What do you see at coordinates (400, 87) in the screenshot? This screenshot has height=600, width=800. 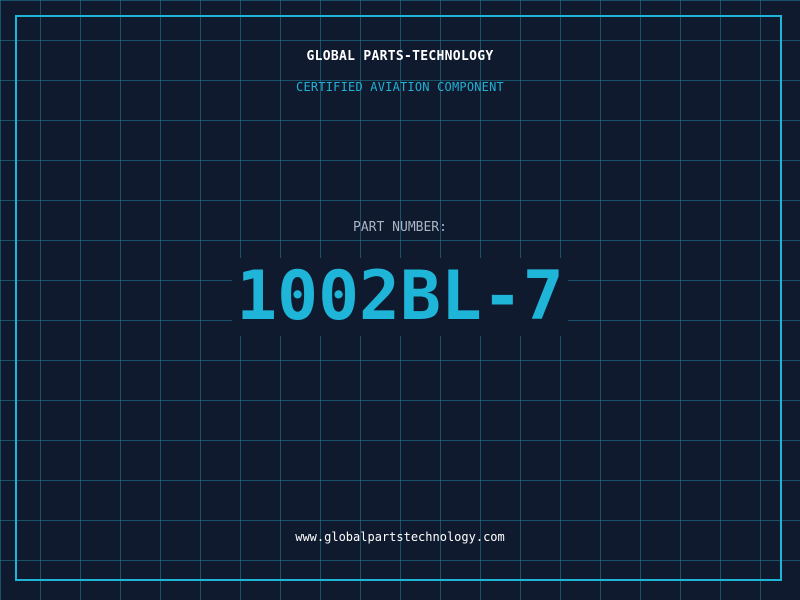 I see `certification-subtitle: CERTIFIED AVIATION COMPONENT` at bounding box center [400, 87].